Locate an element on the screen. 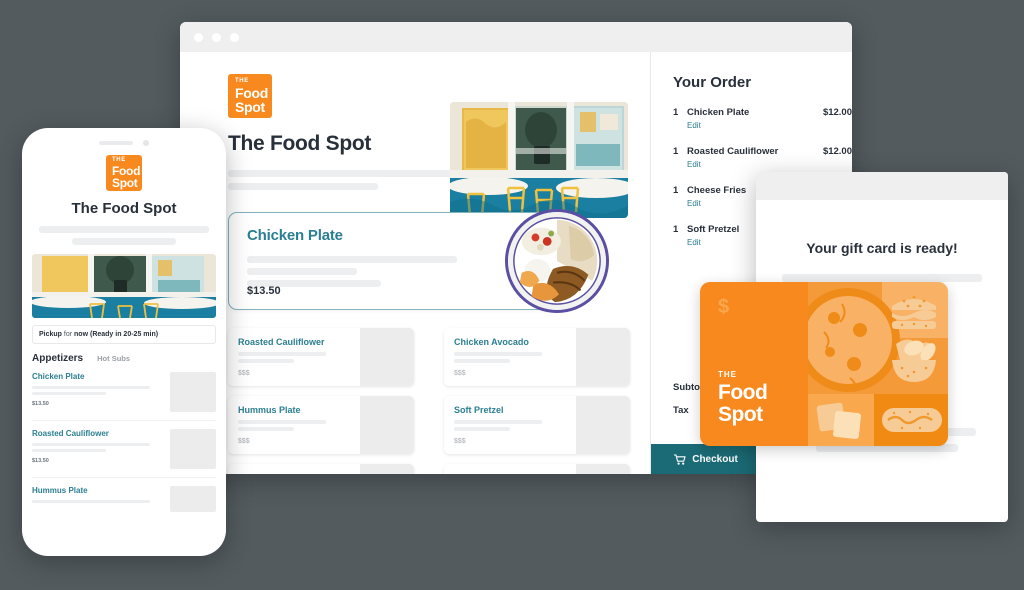 Image resolution: width=1024 pixels, height=590 pixels. menu-item-name: Clam Chowder is located at coordinates (515, 473).